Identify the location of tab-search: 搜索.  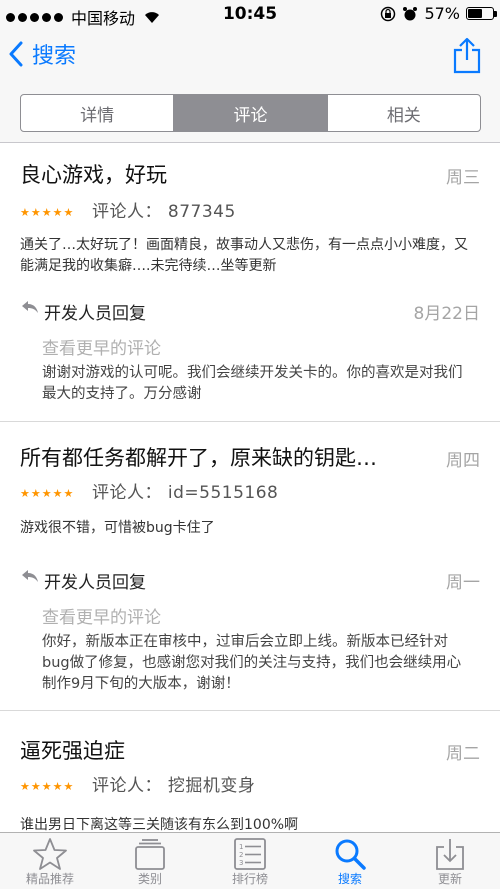
(350, 861).